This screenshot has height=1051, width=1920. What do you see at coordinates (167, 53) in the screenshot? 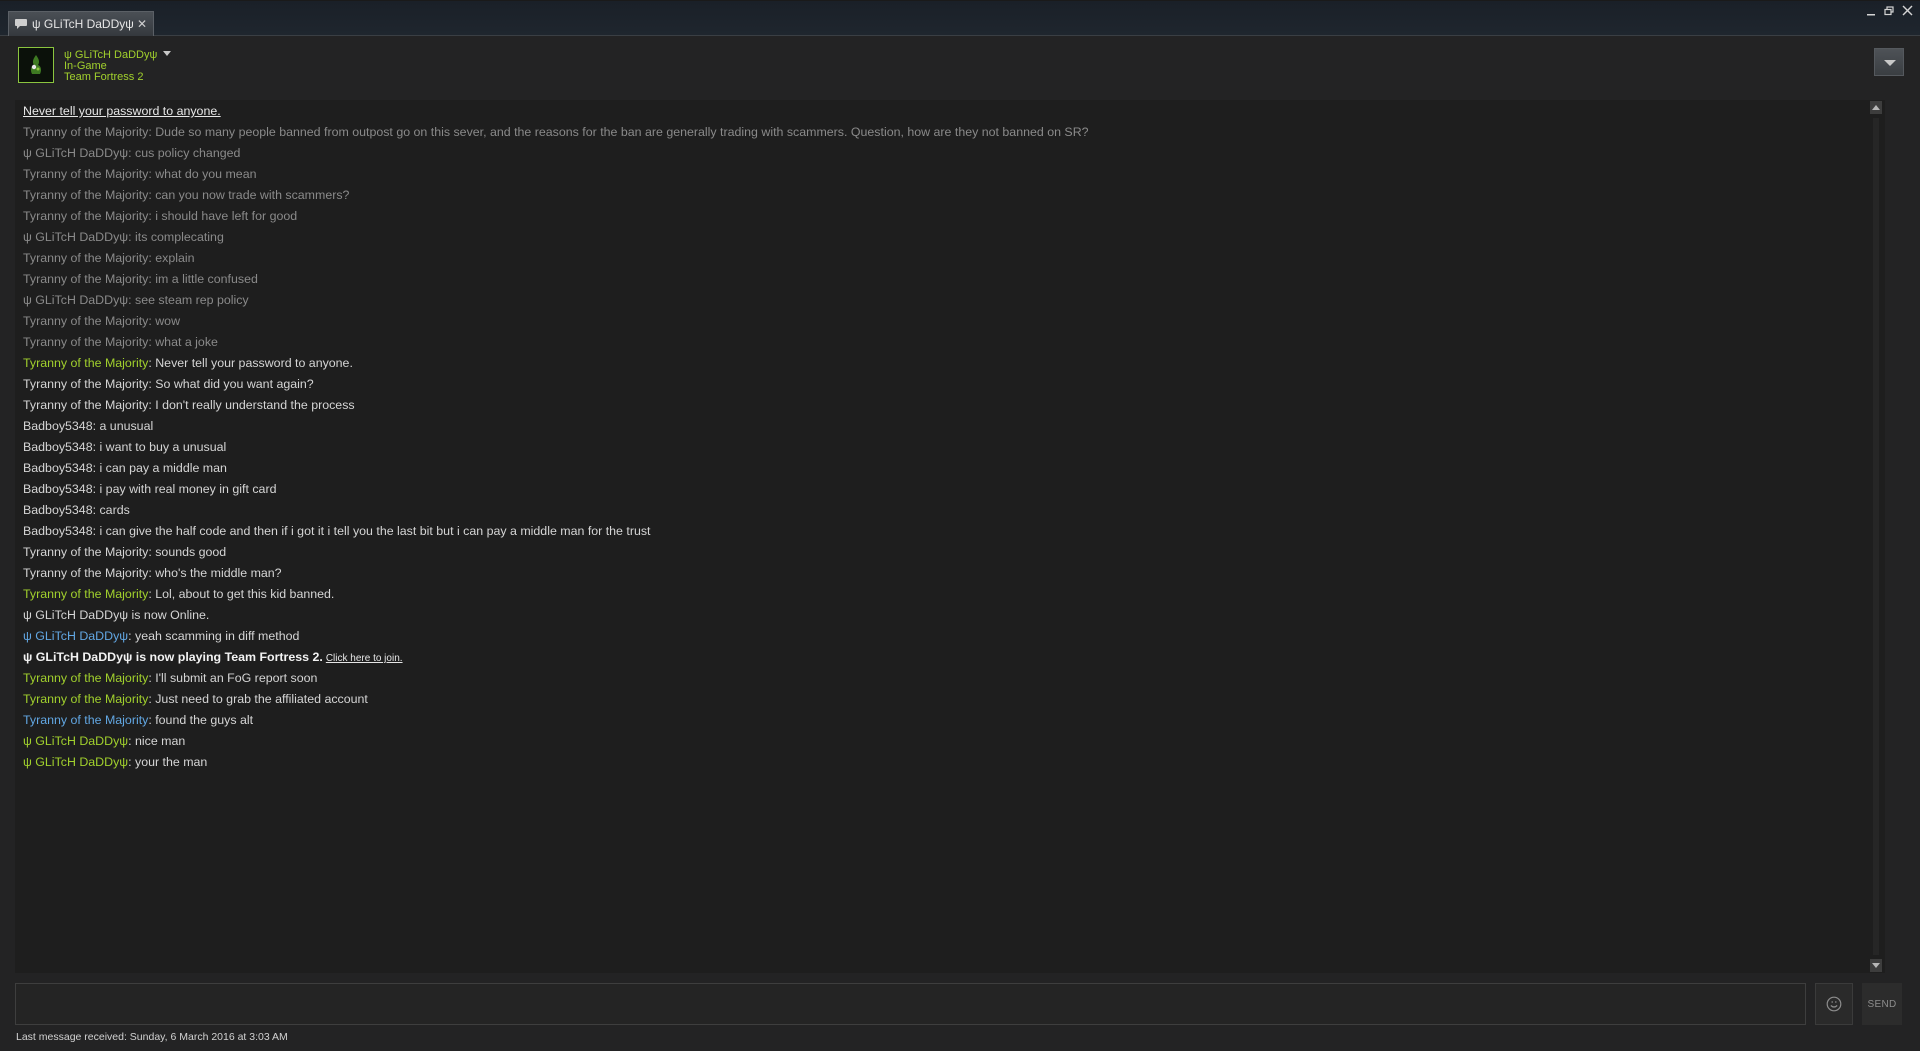
I see `chevron-down-icon` at bounding box center [167, 53].